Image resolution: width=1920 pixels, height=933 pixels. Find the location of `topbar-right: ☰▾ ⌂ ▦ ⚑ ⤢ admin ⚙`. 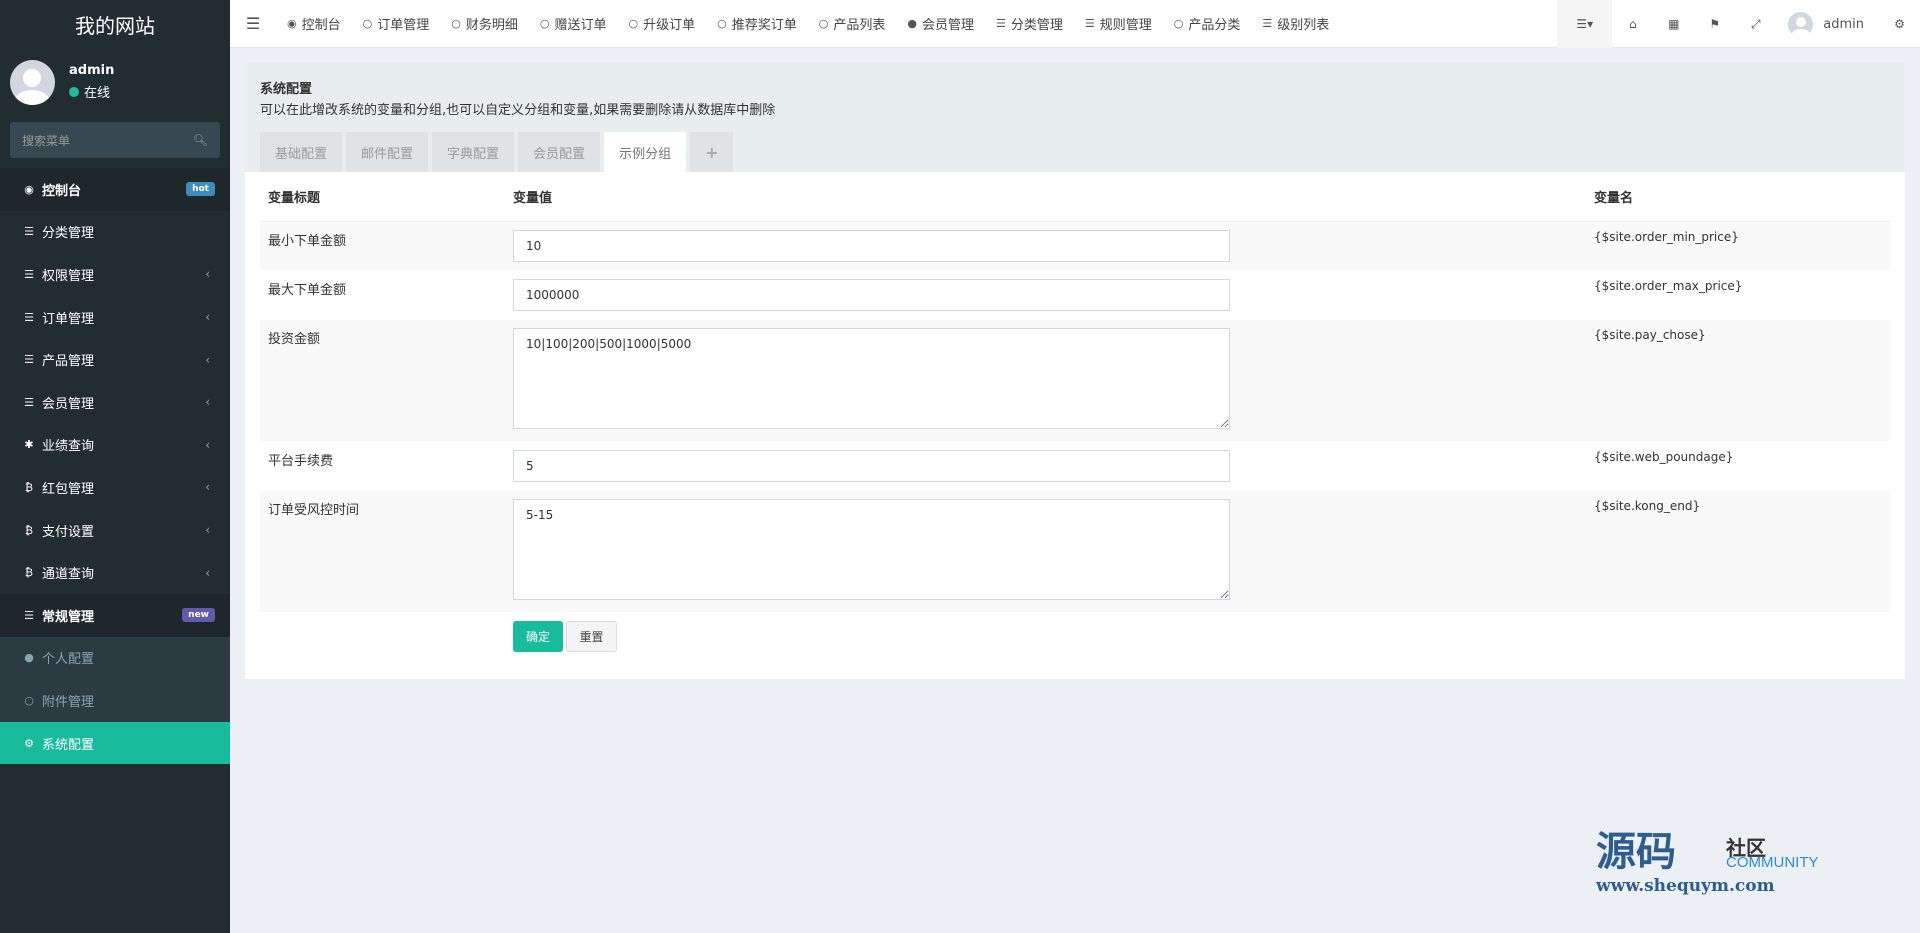

topbar-right: ☰▾ ⌂ ▦ ⚑ ⤢ admin ⚙ is located at coordinates (1738, 24).